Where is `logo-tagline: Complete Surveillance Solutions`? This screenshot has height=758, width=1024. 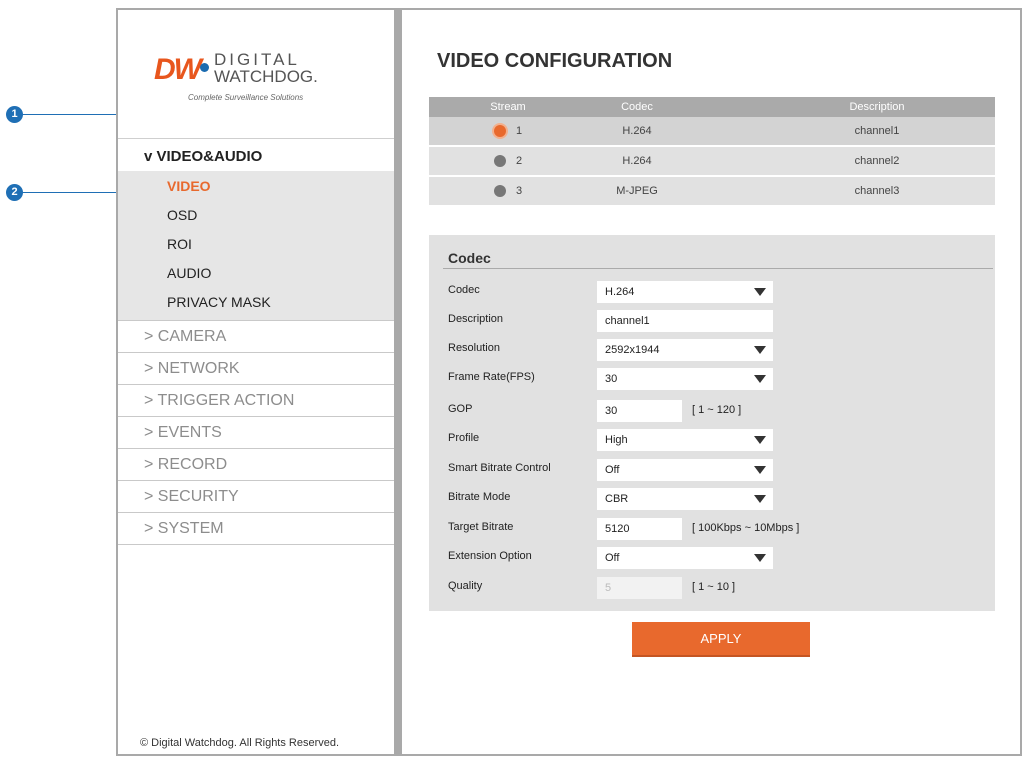 logo-tagline: Complete Surveillance Solutions is located at coordinates (246, 97).